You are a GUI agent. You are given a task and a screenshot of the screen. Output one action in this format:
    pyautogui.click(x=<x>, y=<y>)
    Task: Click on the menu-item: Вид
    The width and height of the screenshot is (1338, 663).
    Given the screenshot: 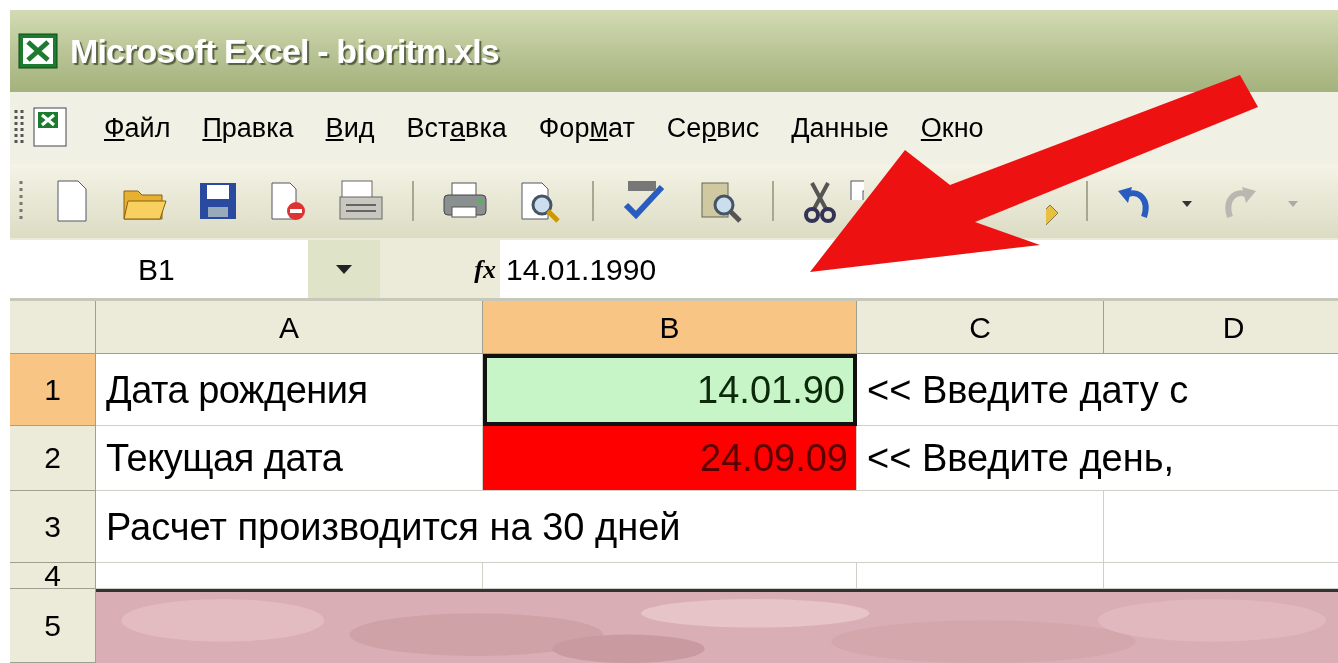 What is the action you would take?
    pyautogui.click(x=350, y=128)
    